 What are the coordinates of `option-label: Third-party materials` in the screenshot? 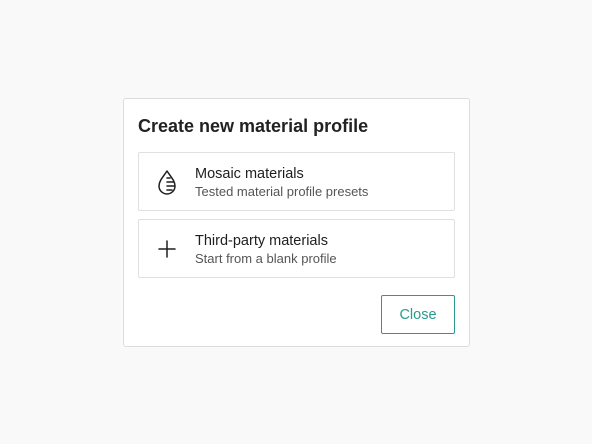 It's located at (261, 241).